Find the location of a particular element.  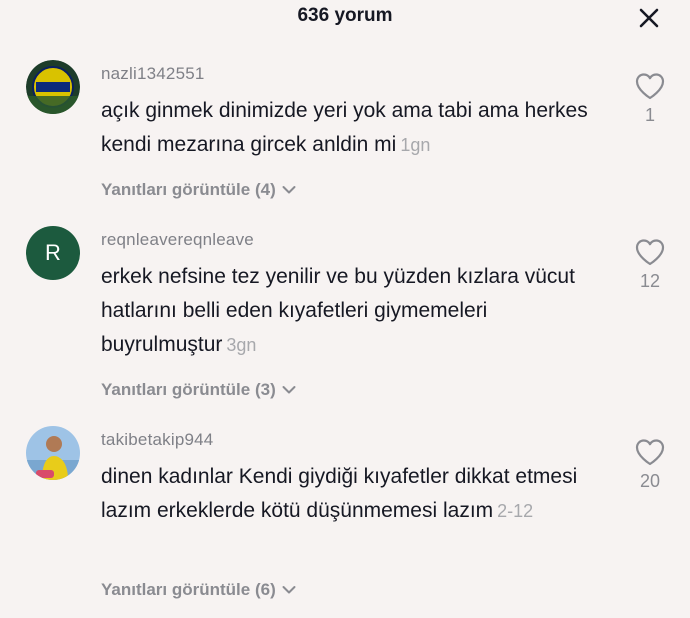

like-button: 20 is located at coordinates (650, 464).